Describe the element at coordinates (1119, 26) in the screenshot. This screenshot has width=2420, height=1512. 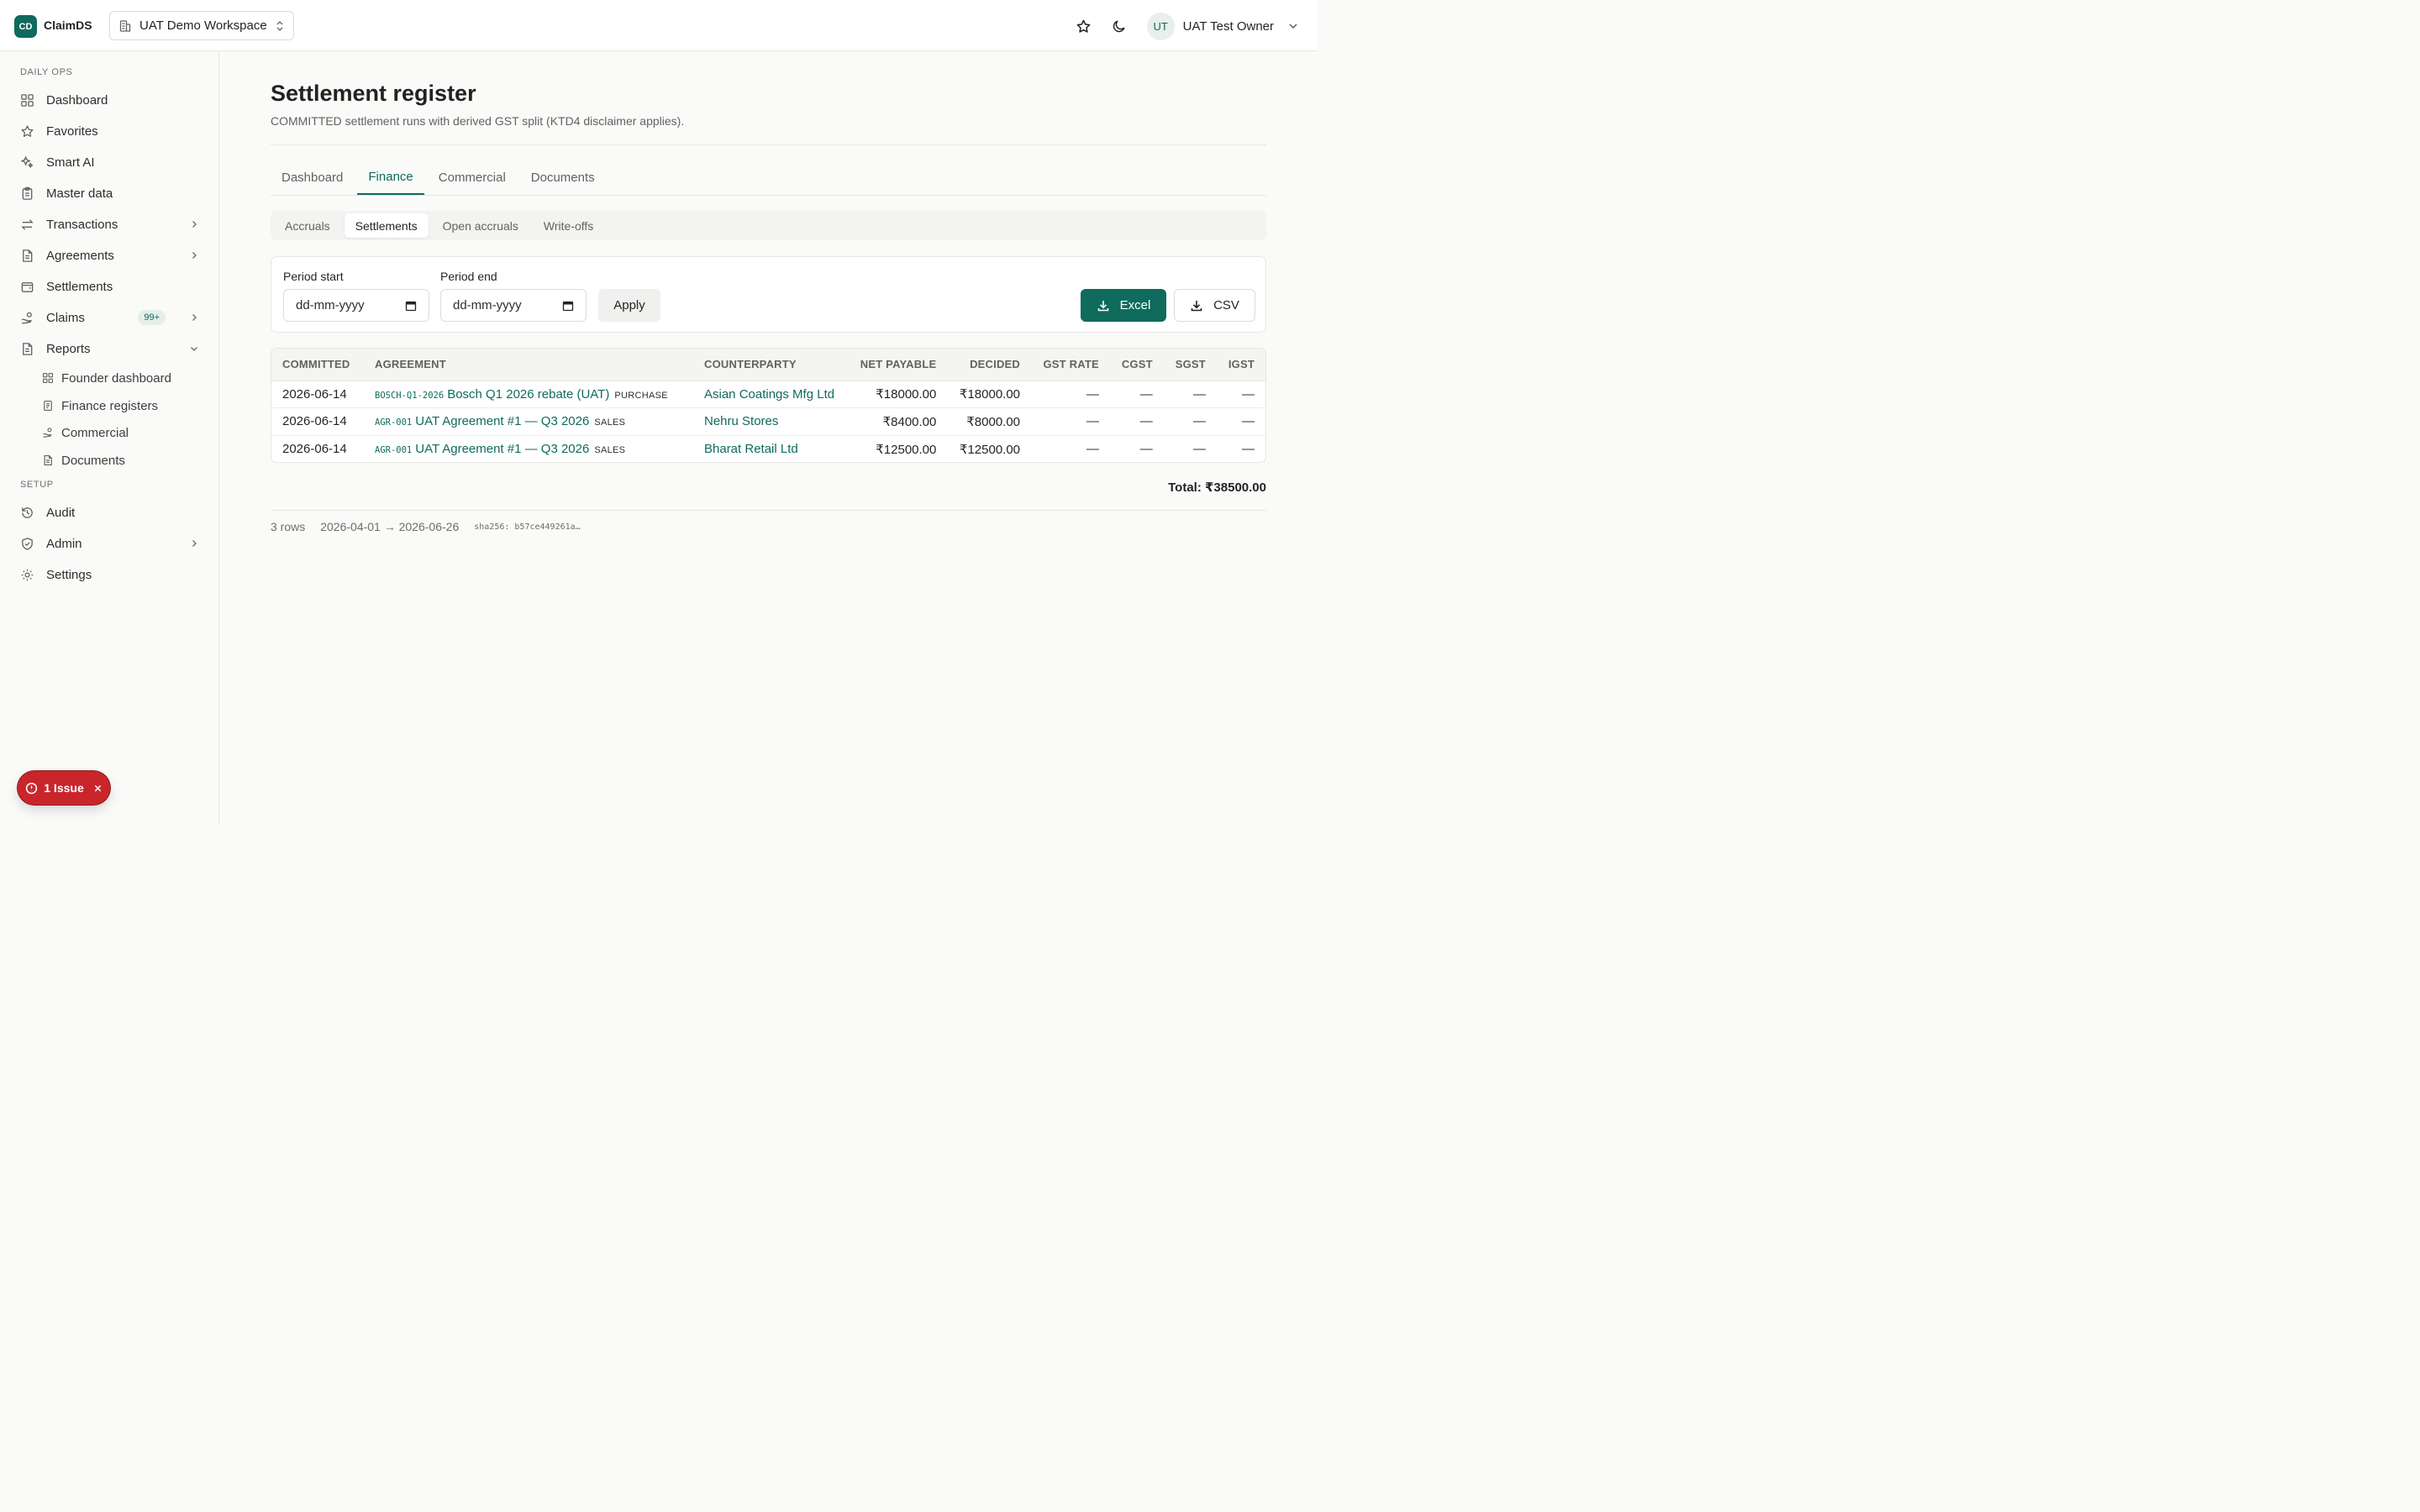
I see `moon-icon` at that location.